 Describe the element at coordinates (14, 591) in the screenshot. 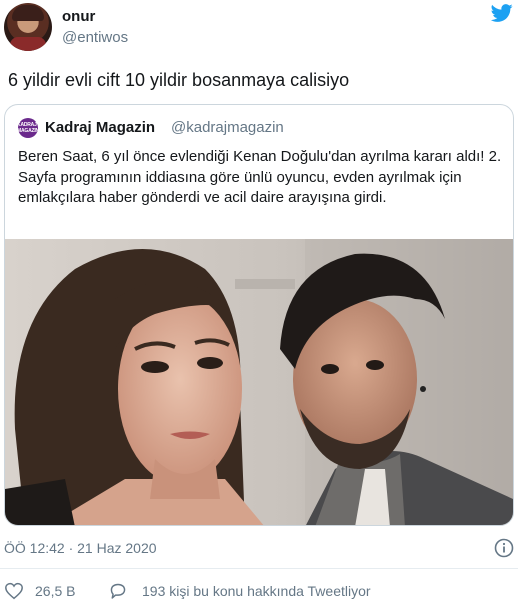

I see `heart-icon` at that location.